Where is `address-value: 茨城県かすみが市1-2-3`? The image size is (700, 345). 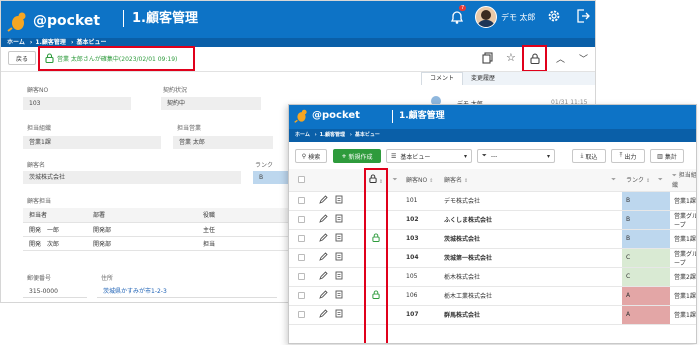 address-value: 茨城県かすみが市1-2-3 is located at coordinates (187, 291).